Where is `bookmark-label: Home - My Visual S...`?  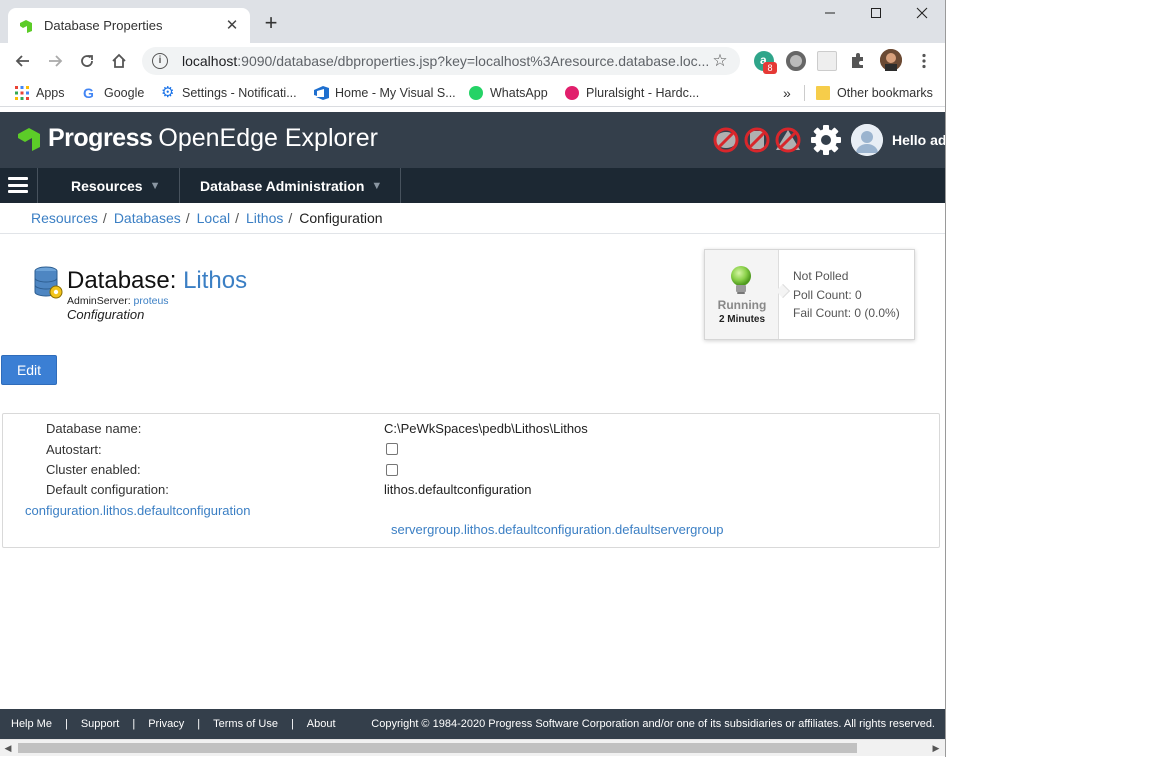 bookmark-label: Home - My Visual S... is located at coordinates (395, 93).